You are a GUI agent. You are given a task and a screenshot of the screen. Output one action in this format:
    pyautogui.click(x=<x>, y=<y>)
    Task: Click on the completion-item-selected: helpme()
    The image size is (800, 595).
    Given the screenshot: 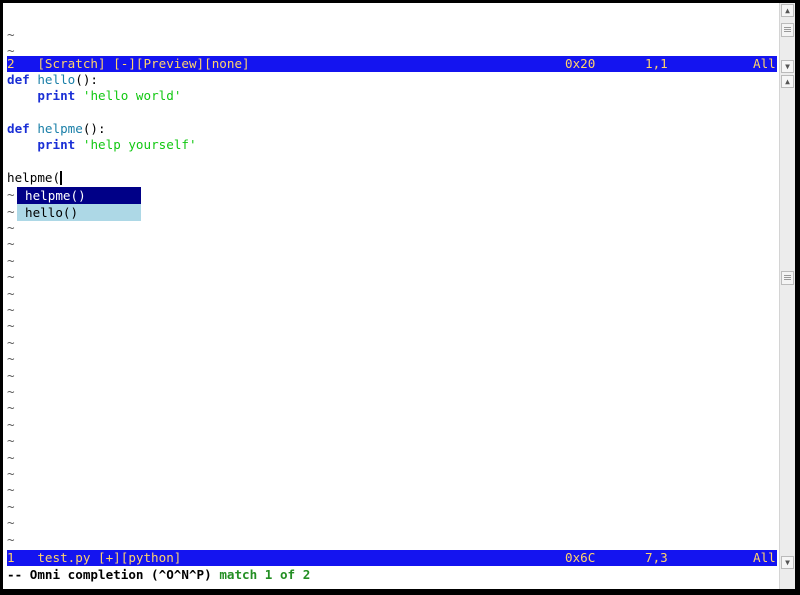 What is the action you would take?
    pyautogui.click(x=79, y=195)
    